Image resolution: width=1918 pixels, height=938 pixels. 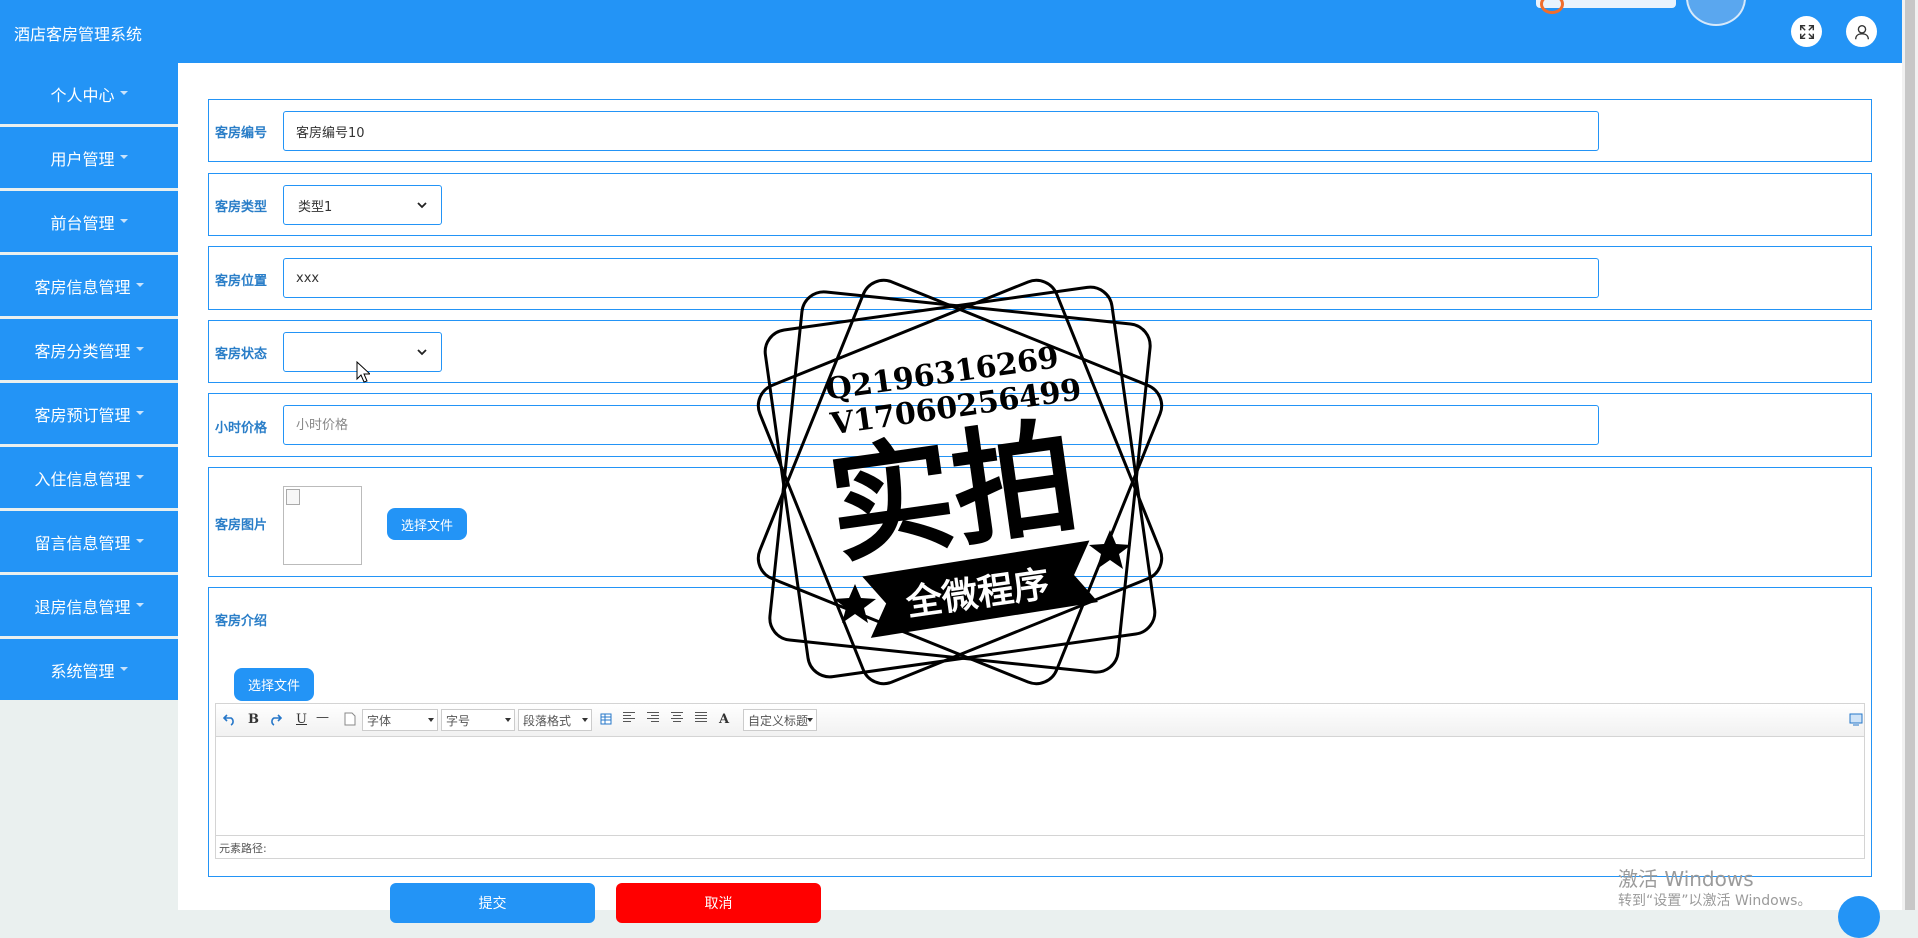 What do you see at coordinates (89, 669) in the screenshot?
I see `sidebar-item-system: 系统管理` at bounding box center [89, 669].